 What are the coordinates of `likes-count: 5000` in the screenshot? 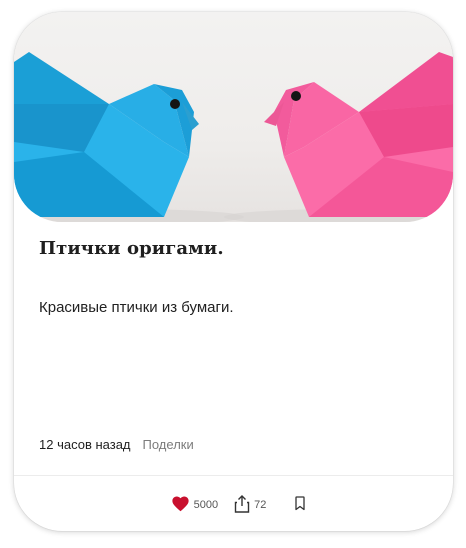 It's located at (206, 505).